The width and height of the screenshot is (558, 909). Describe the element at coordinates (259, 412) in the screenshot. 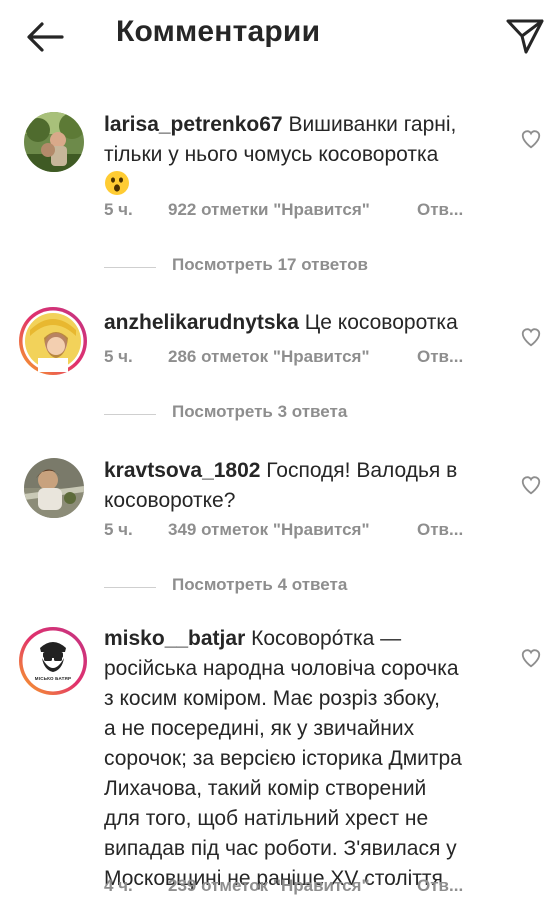

I see `view-replies-label: Посмотреть 3 ответа` at that location.